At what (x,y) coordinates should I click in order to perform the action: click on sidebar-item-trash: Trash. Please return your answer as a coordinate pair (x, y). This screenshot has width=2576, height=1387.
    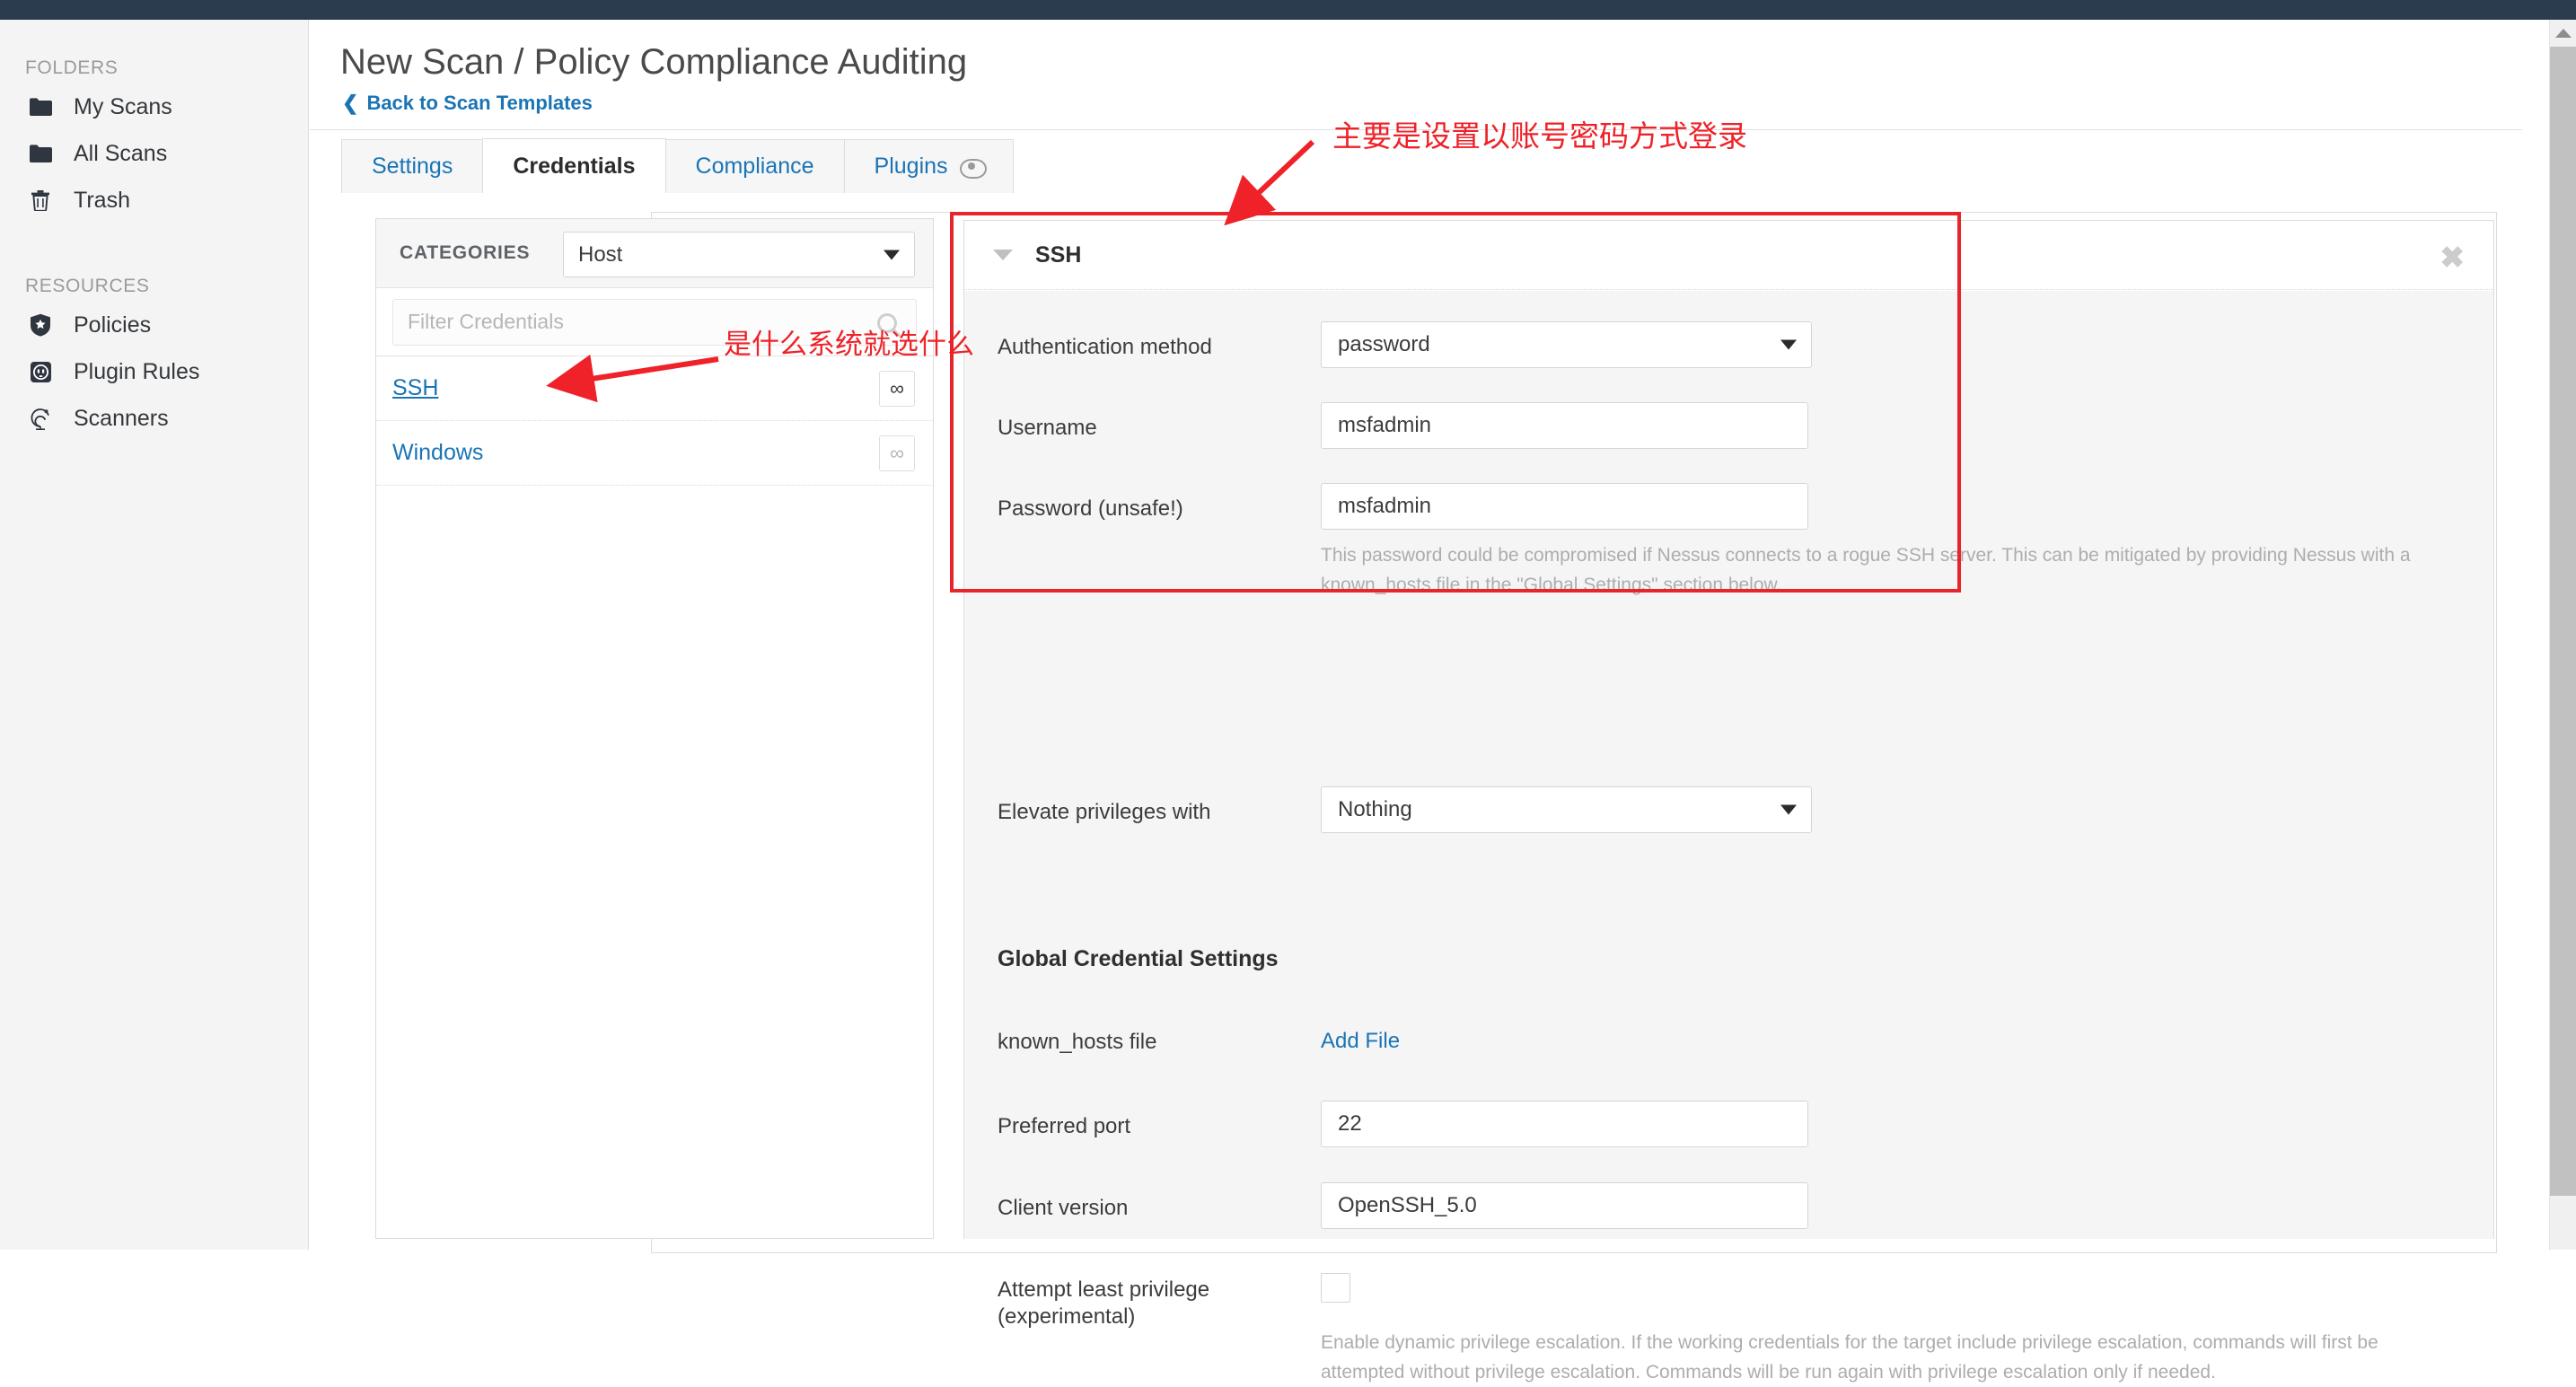
    Looking at the image, I should click on (160, 201).